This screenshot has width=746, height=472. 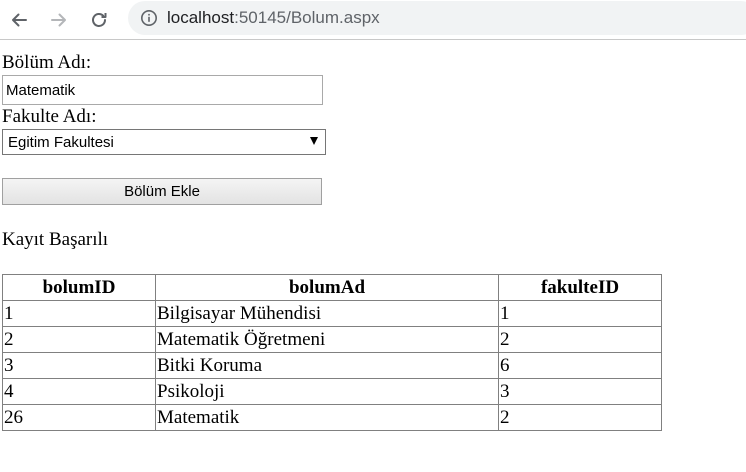 What do you see at coordinates (162, 191) in the screenshot?
I see `bolum-ekle-button: Bölüm Ekle` at bounding box center [162, 191].